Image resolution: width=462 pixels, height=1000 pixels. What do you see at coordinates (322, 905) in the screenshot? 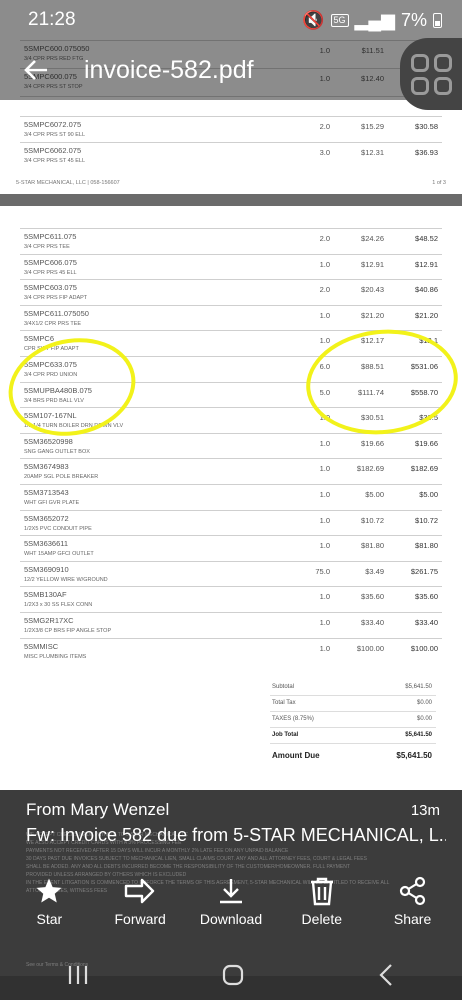
I see `delete-button: Delete` at bounding box center [322, 905].